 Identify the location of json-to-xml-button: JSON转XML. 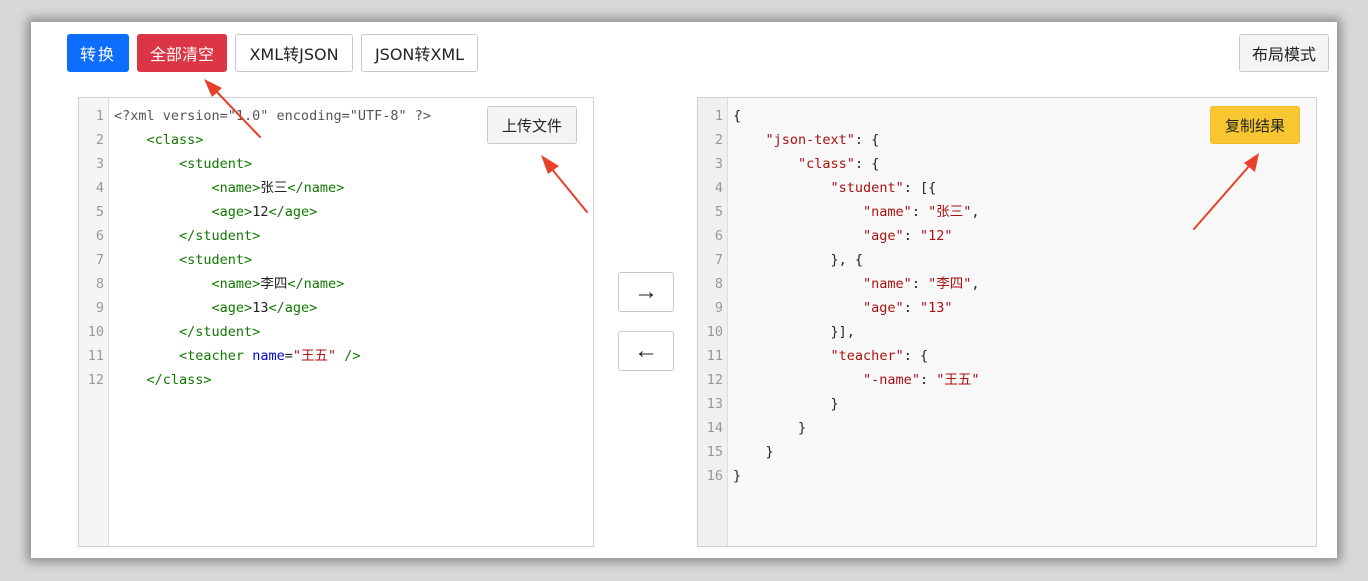
(419, 53).